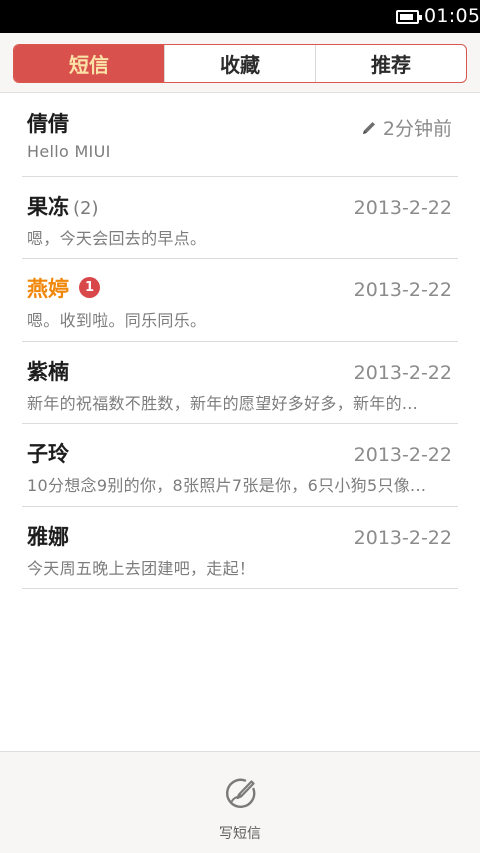 The height and width of the screenshot is (853, 480). I want to click on message-snippet: 嗯，今天会回去的早点。, so click(117, 238).